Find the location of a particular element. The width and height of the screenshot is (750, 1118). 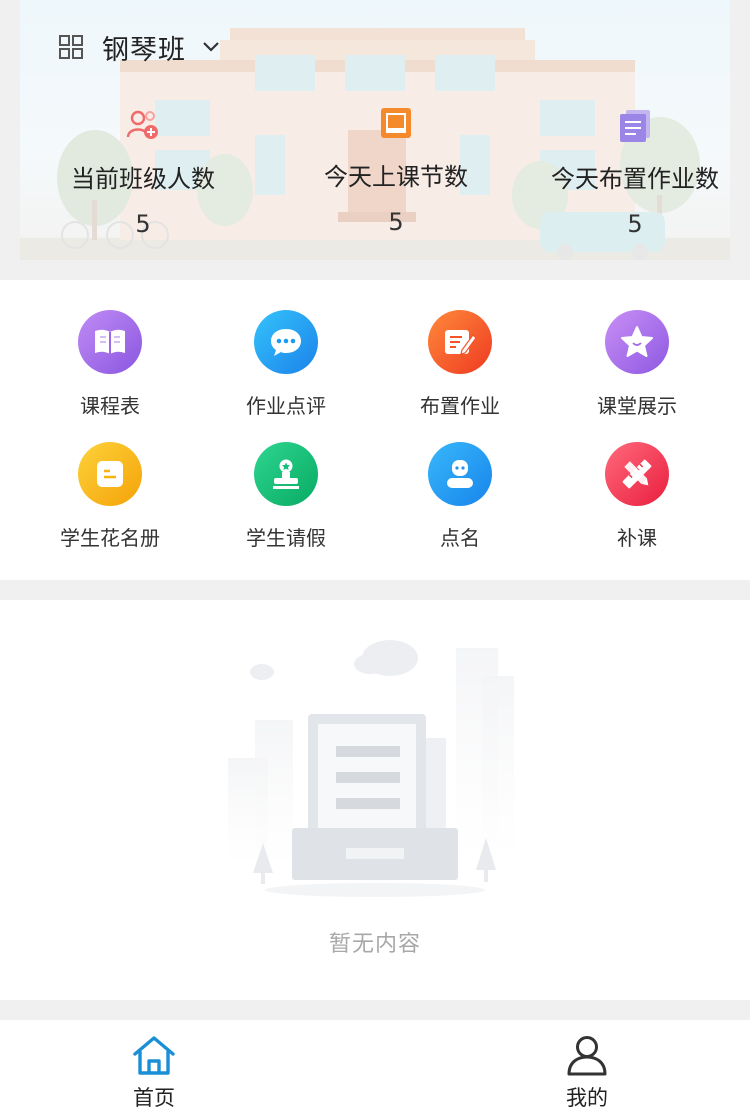

roster-icon is located at coordinates (110, 474).